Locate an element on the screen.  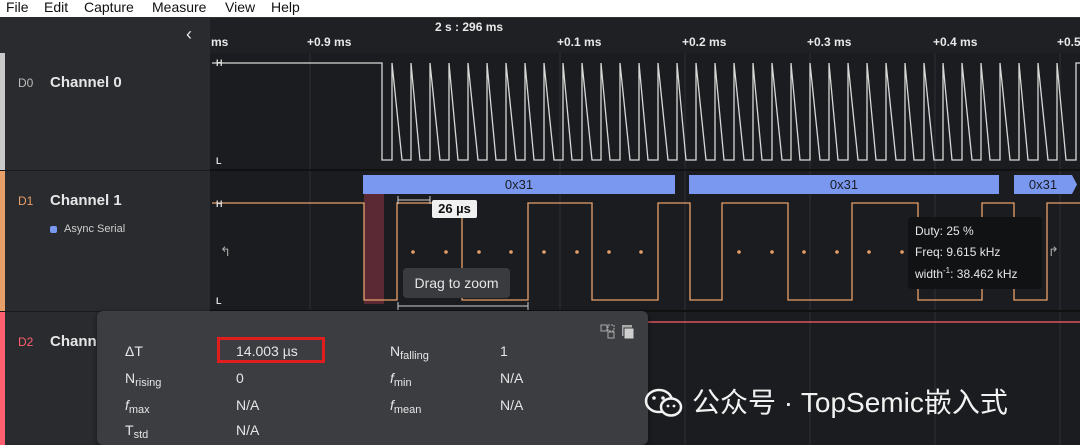
f-mean-label: fmean is located at coordinates (406, 406).